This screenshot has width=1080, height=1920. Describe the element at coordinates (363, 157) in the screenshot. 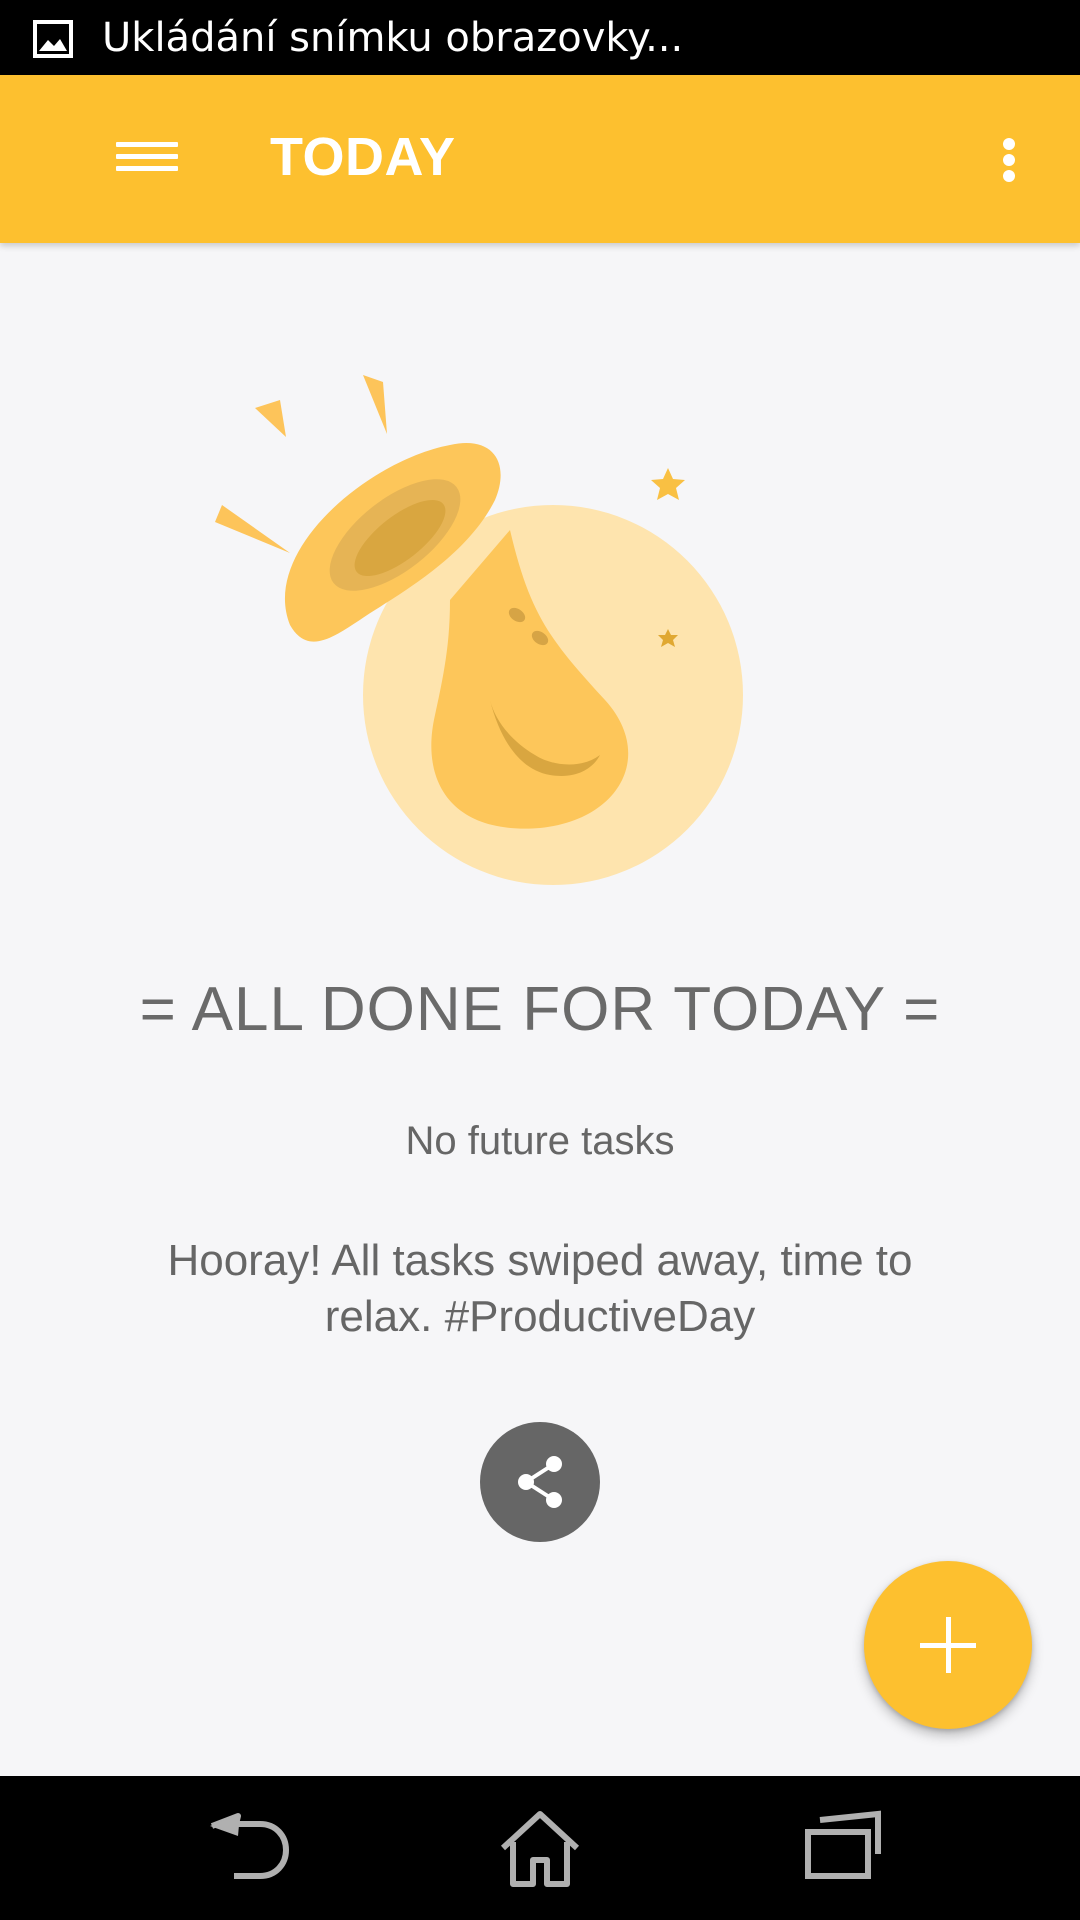

I see `page-title: TODAY` at that location.